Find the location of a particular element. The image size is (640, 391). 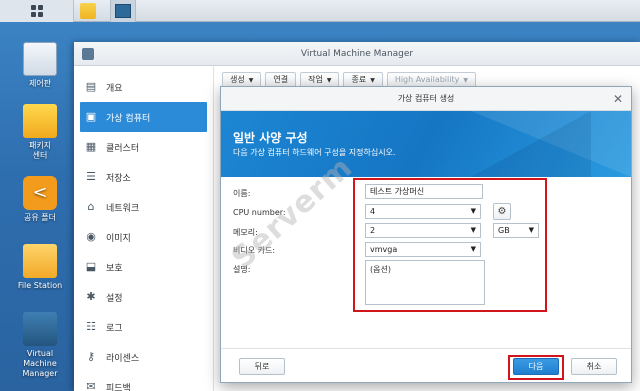

taskbar-app-package-center is located at coordinates (88, 11).